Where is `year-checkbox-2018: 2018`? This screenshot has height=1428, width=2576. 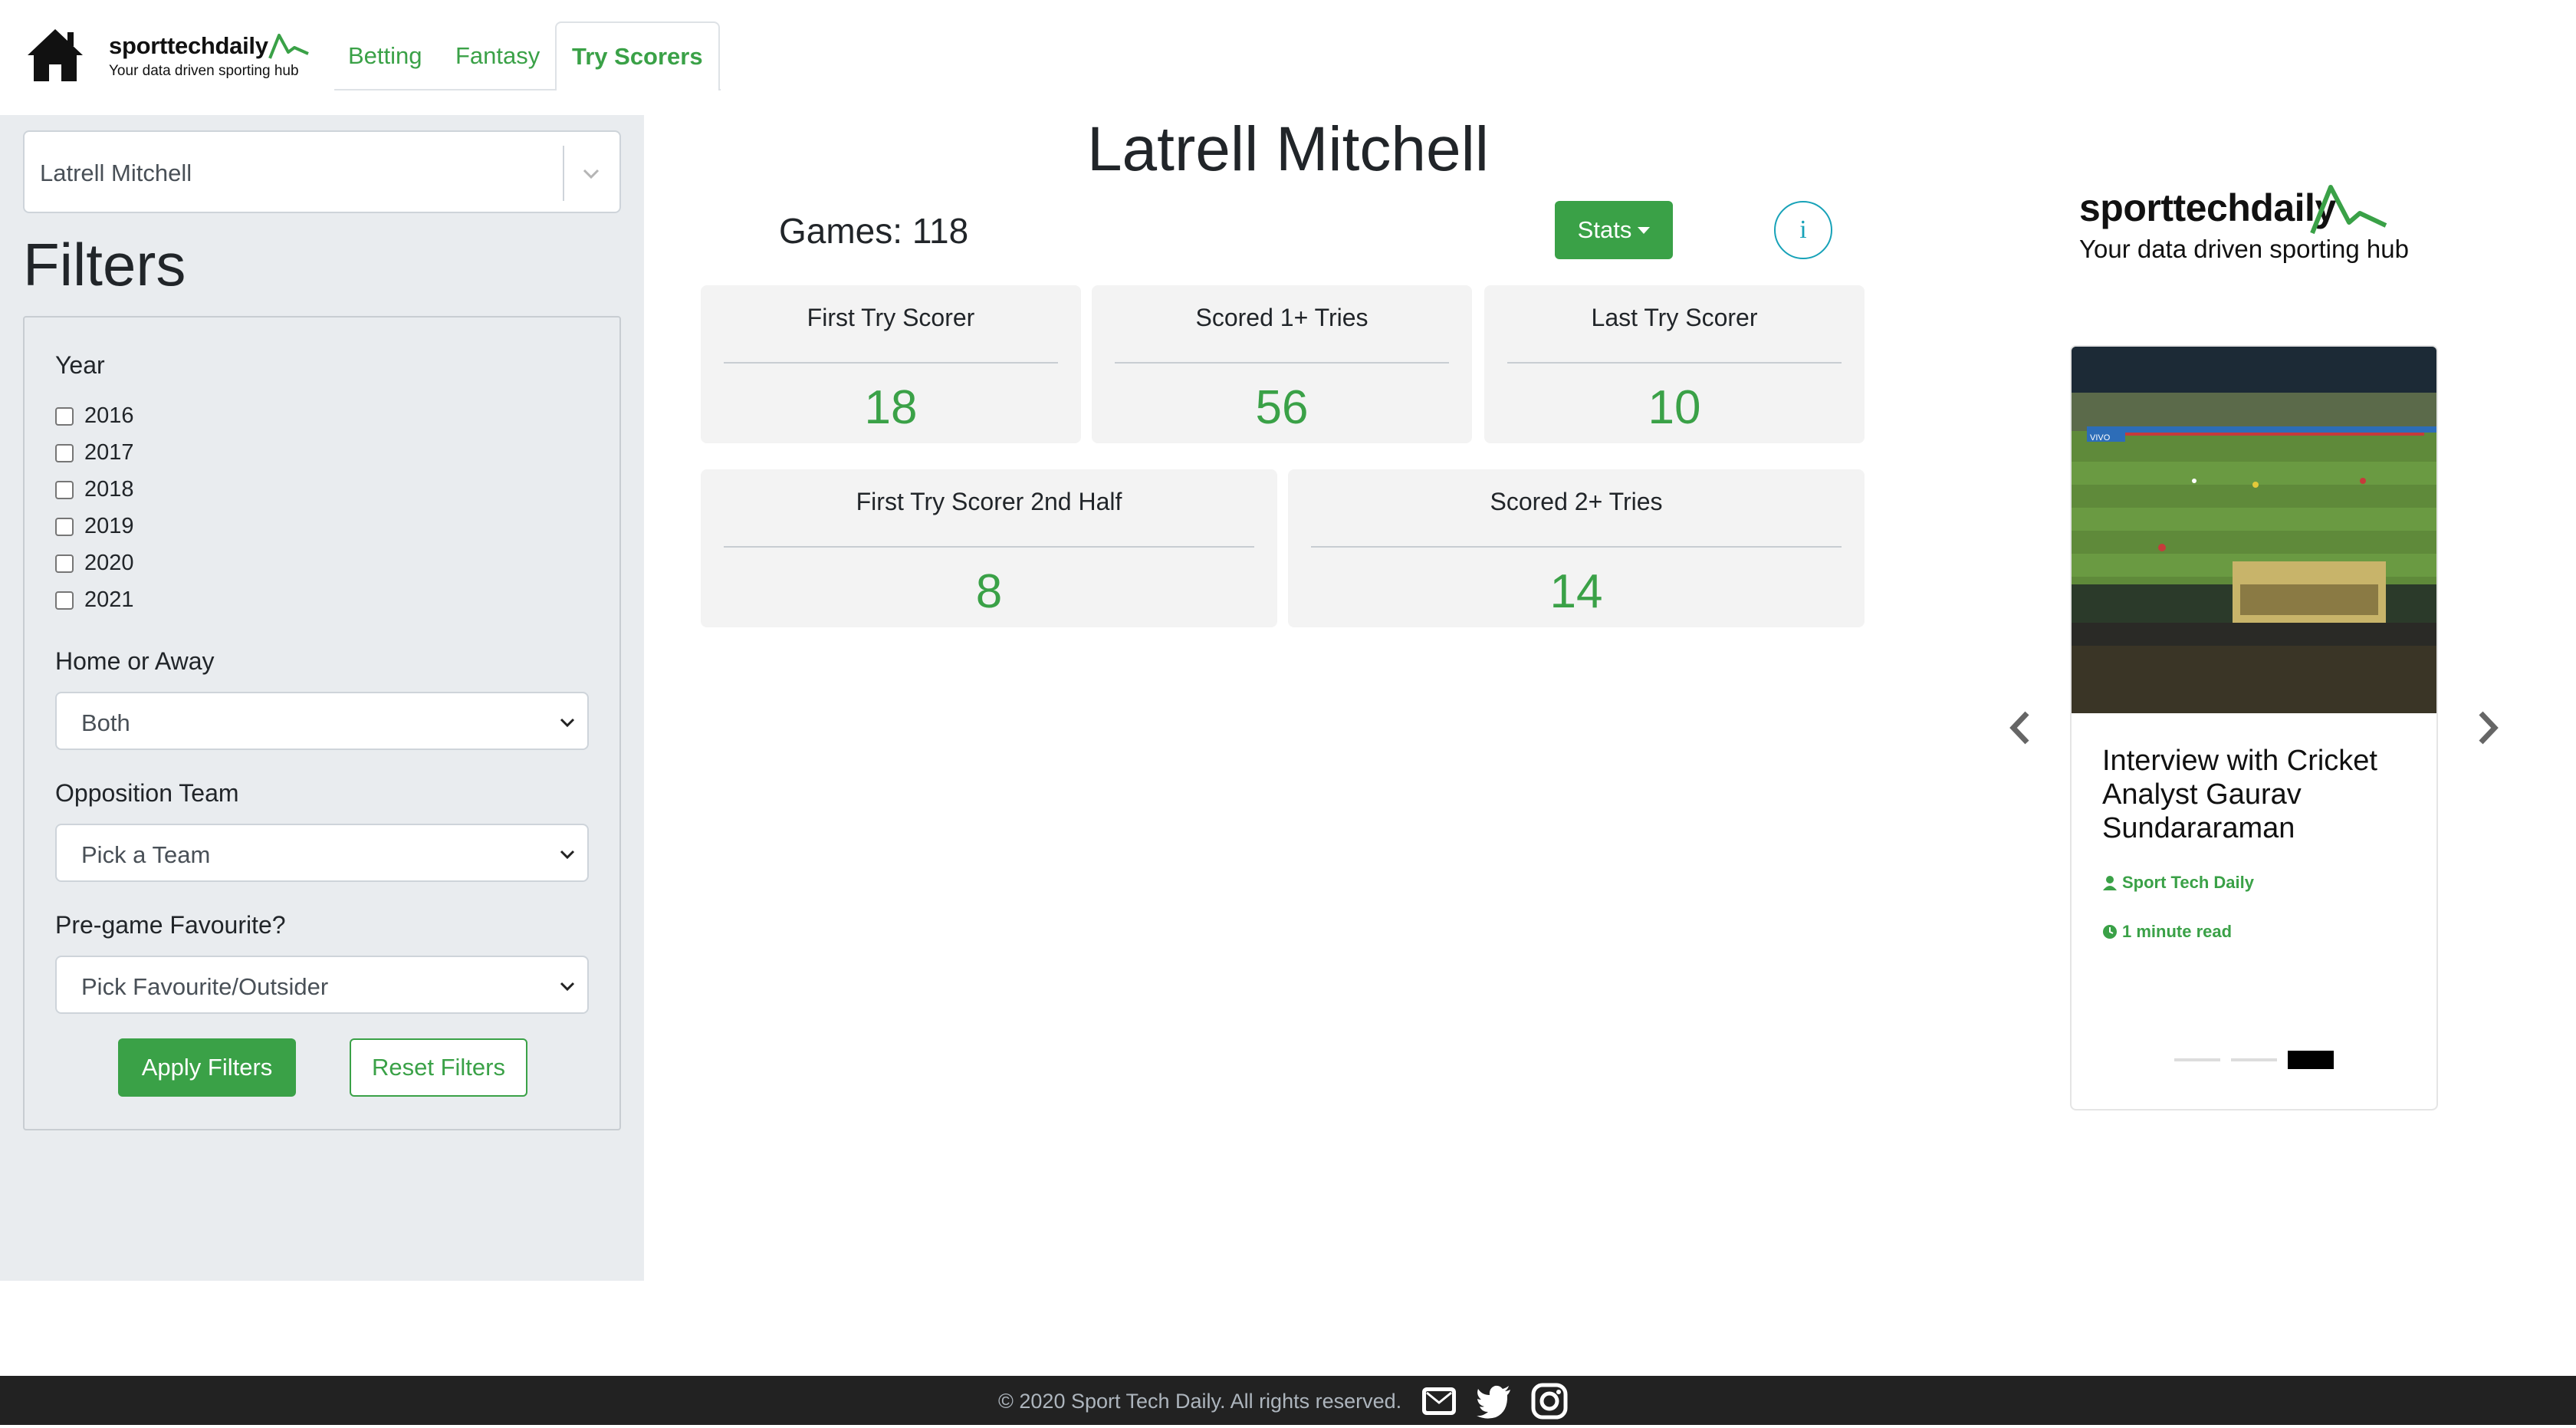 year-checkbox-2018: 2018 is located at coordinates (94, 489).